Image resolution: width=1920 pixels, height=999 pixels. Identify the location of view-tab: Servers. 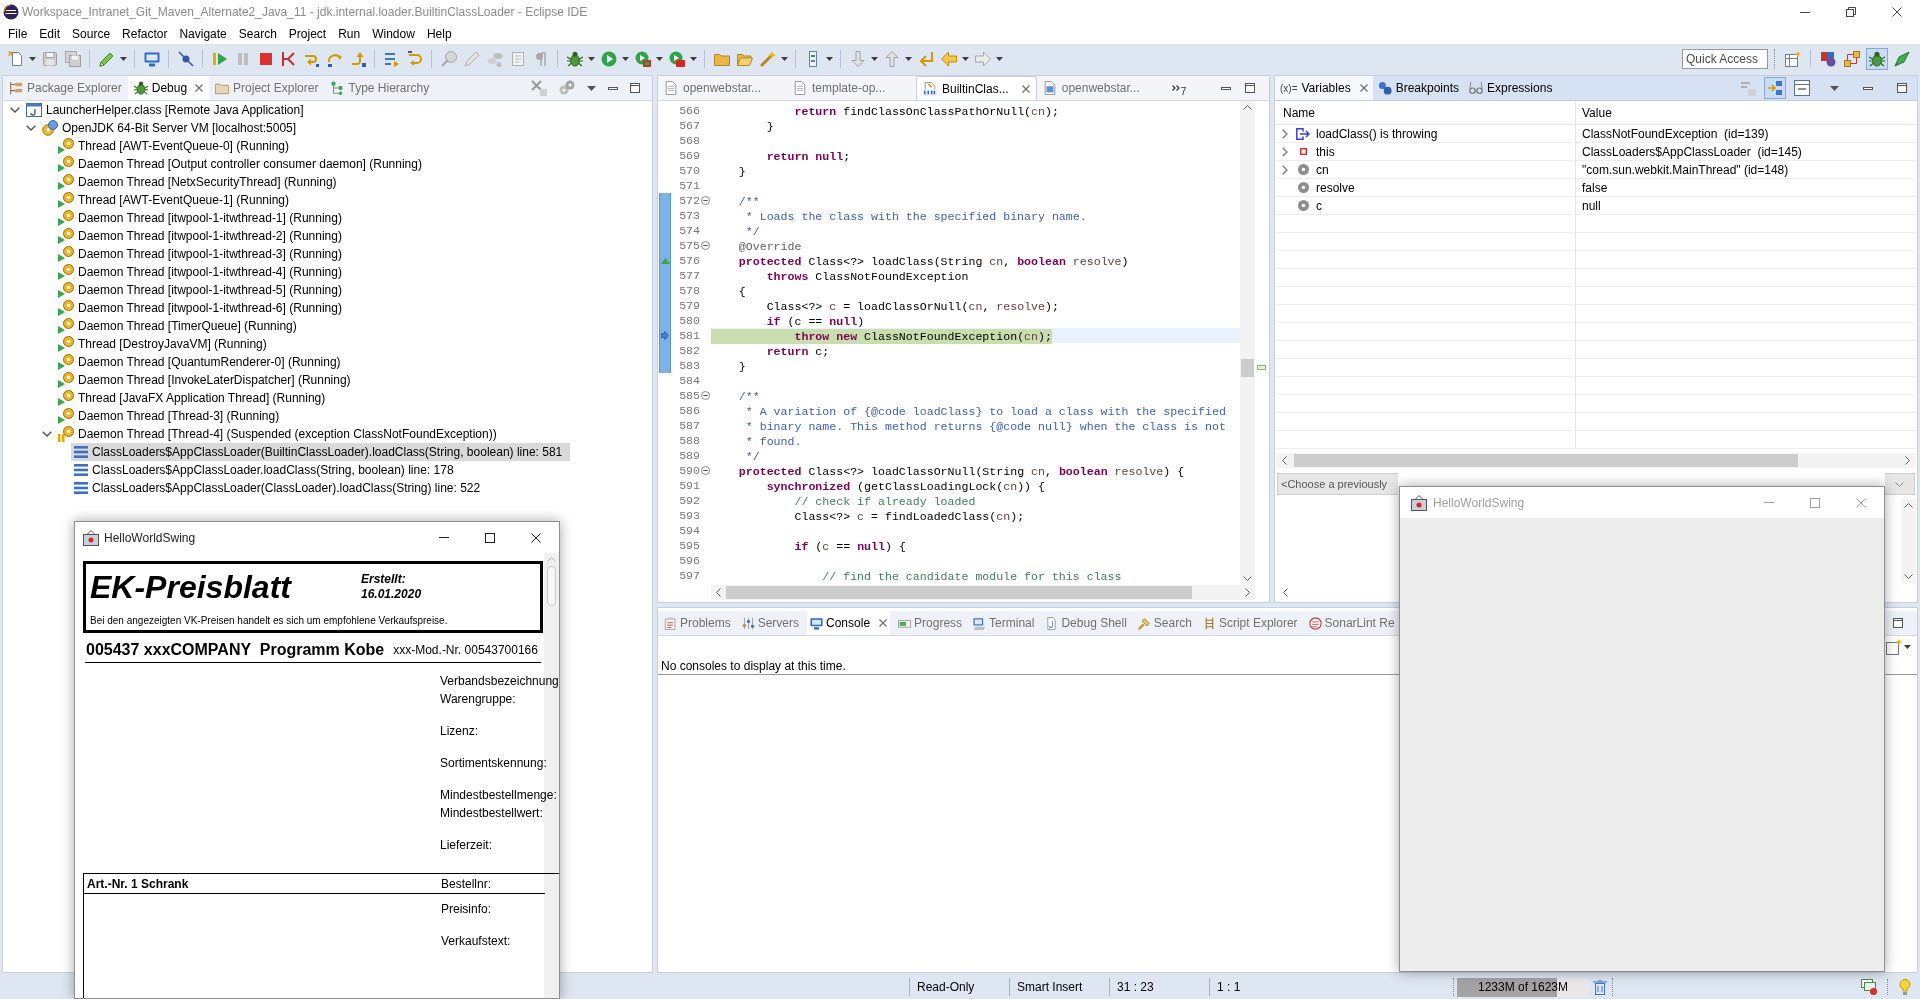
(770, 623).